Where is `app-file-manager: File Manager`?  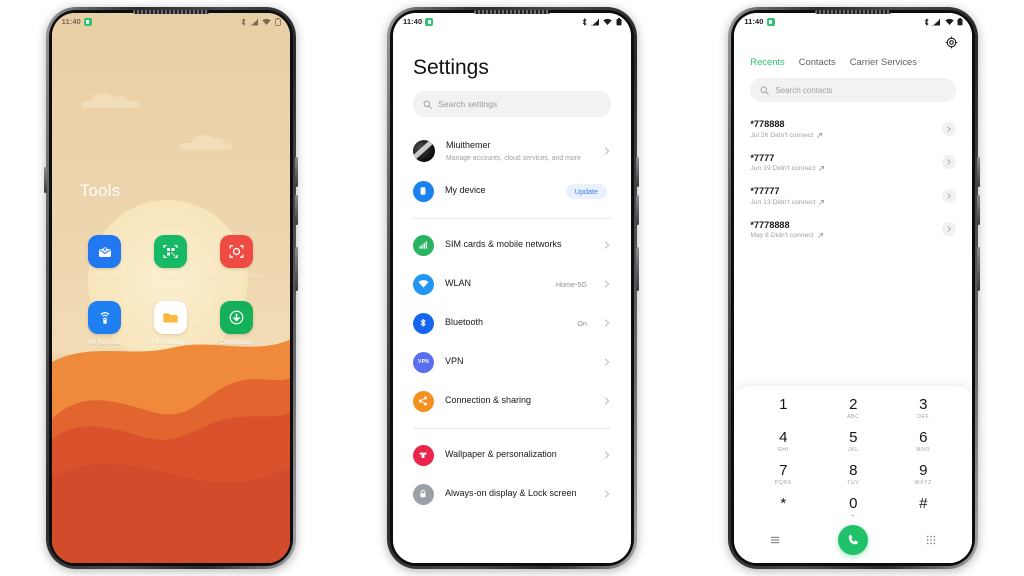
app-file-manager: File Manager is located at coordinates (171, 324).